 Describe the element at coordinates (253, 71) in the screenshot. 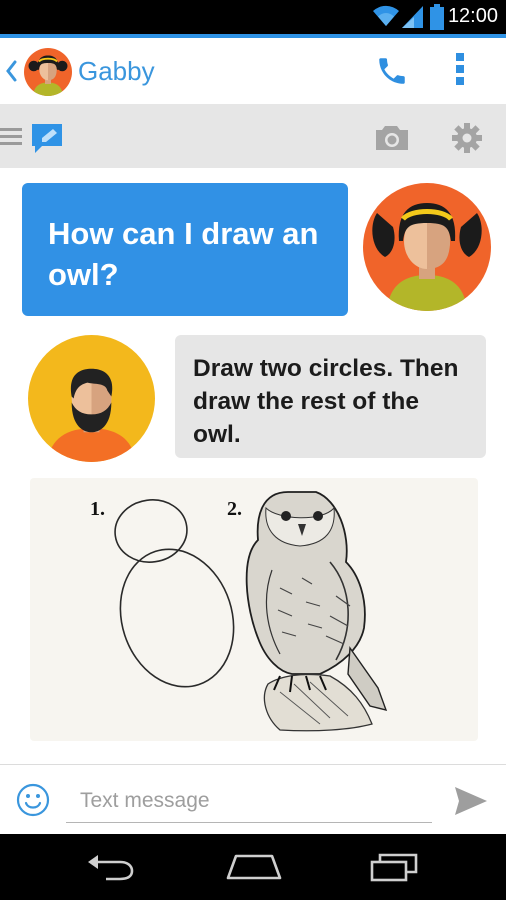

I see `conversation-header: Gabby` at that location.